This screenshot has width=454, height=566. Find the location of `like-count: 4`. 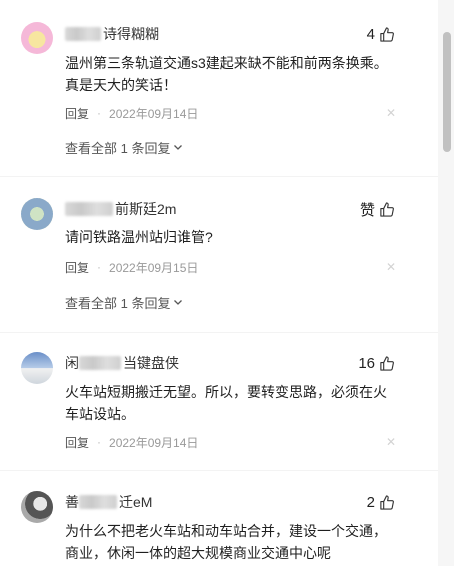

like-count: 4 is located at coordinates (370, 34).